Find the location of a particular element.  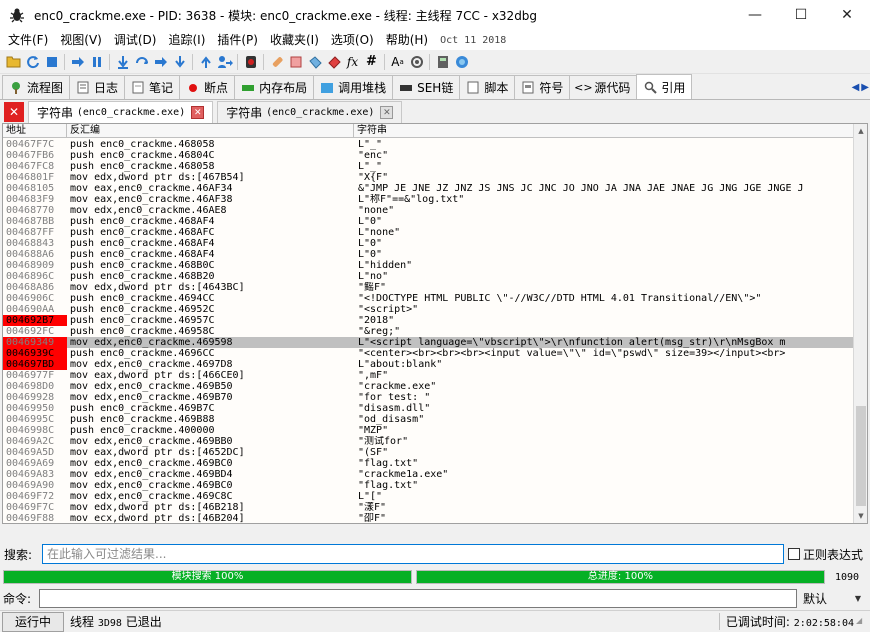

trace-into-icon is located at coordinates (160, 61).